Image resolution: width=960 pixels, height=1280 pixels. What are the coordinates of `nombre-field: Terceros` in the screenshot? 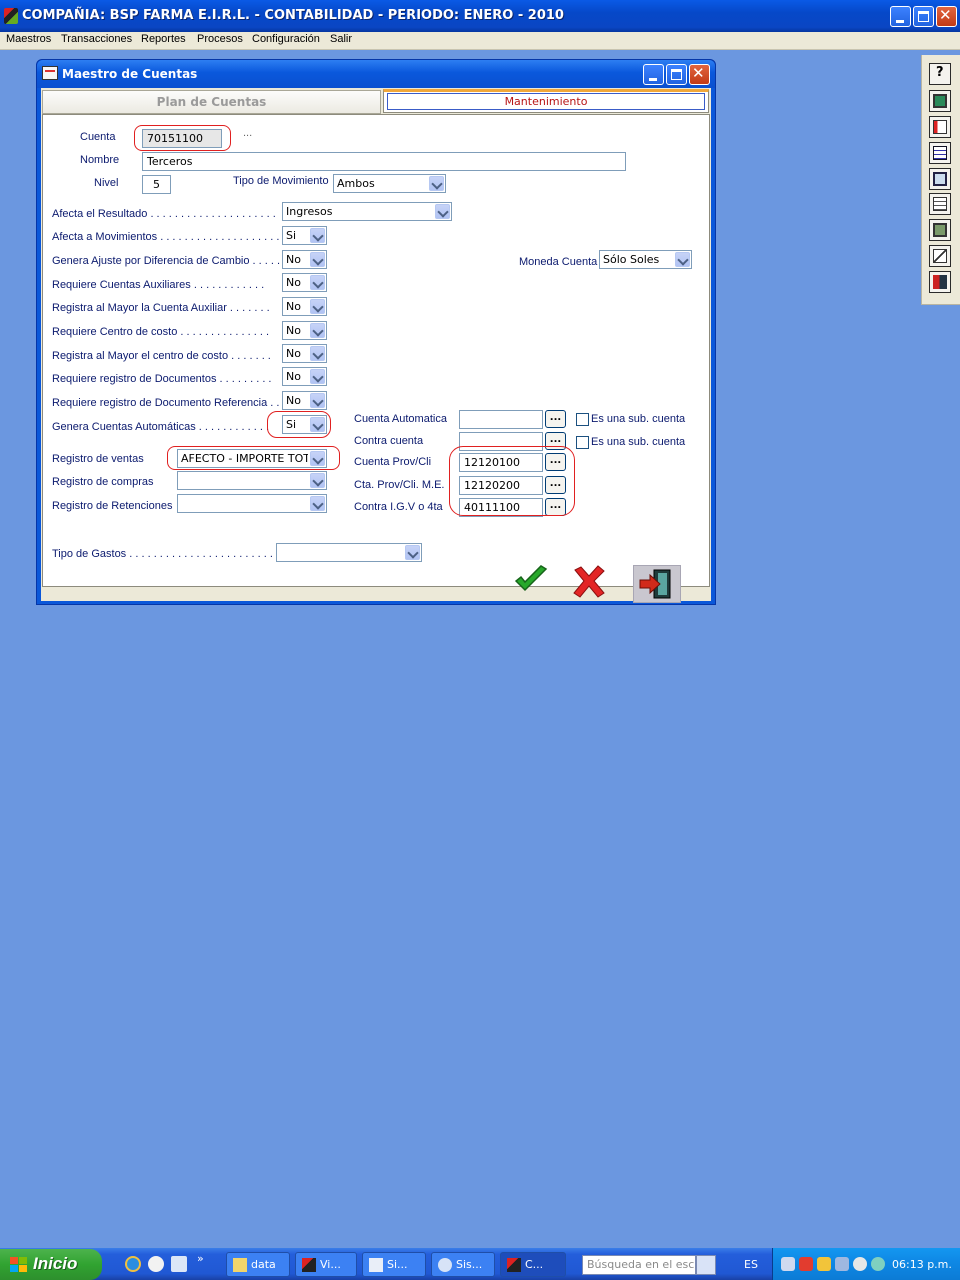 It's located at (384, 161).